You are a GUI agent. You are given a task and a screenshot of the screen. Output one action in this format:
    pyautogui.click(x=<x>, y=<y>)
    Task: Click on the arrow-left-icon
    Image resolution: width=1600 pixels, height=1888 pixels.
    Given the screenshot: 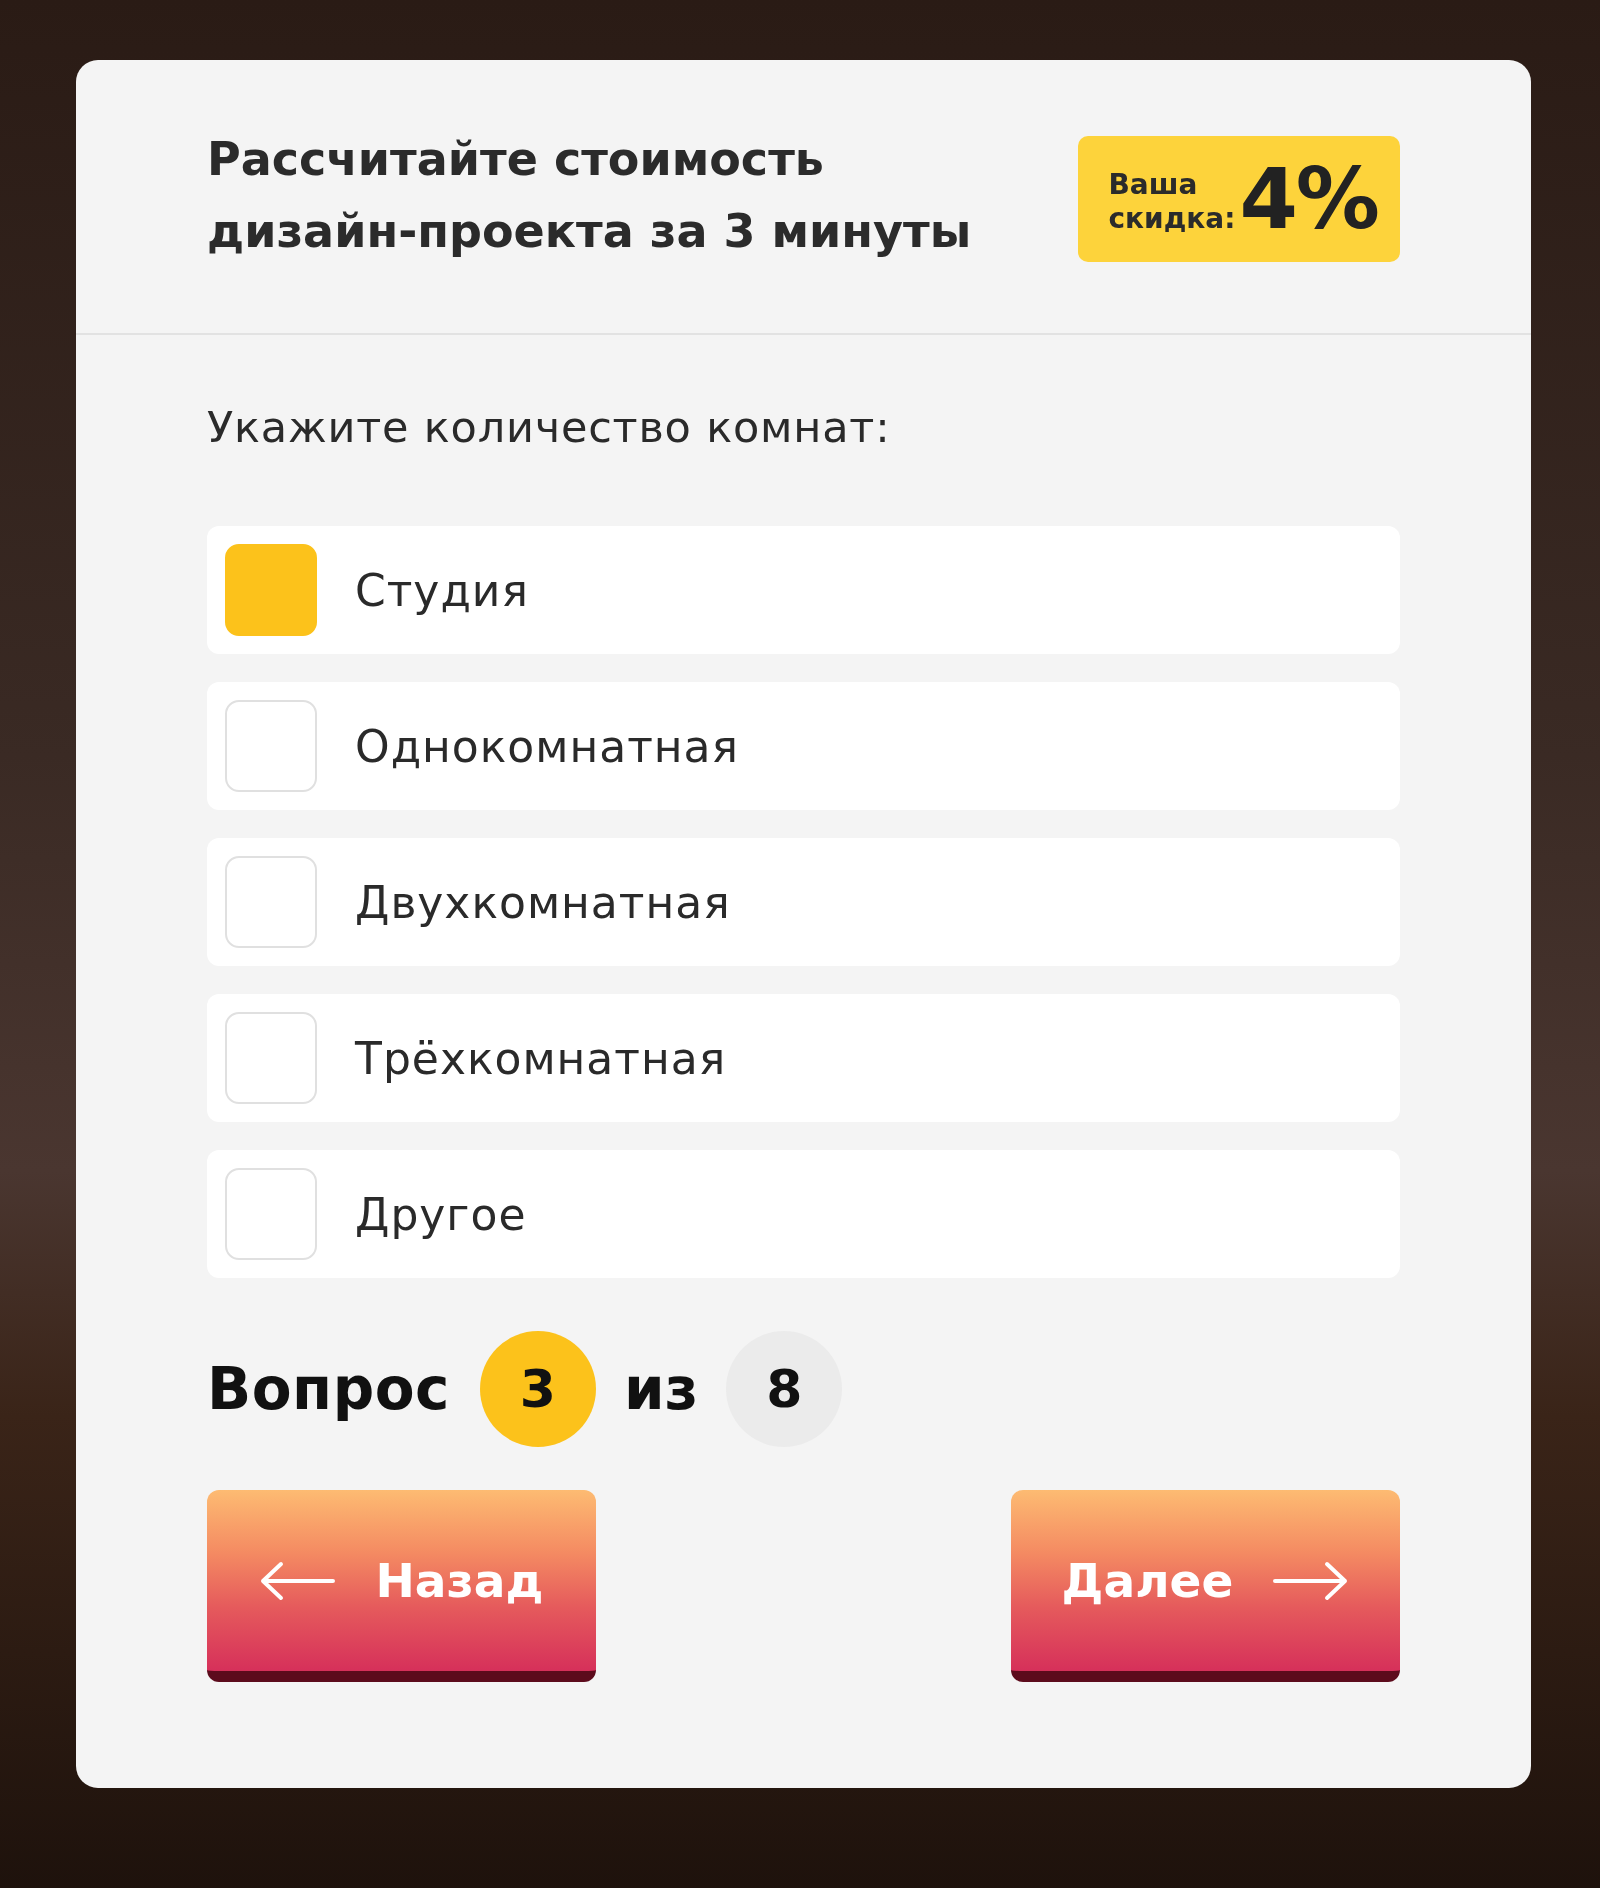 What is the action you would take?
    pyautogui.click(x=297, y=1580)
    